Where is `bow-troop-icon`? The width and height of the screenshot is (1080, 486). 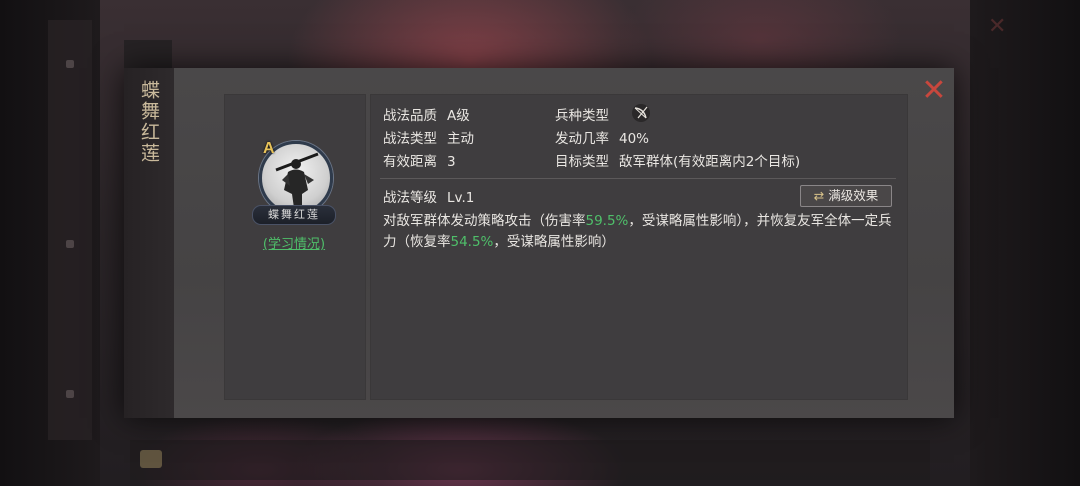 bow-troop-icon is located at coordinates (641, 113).